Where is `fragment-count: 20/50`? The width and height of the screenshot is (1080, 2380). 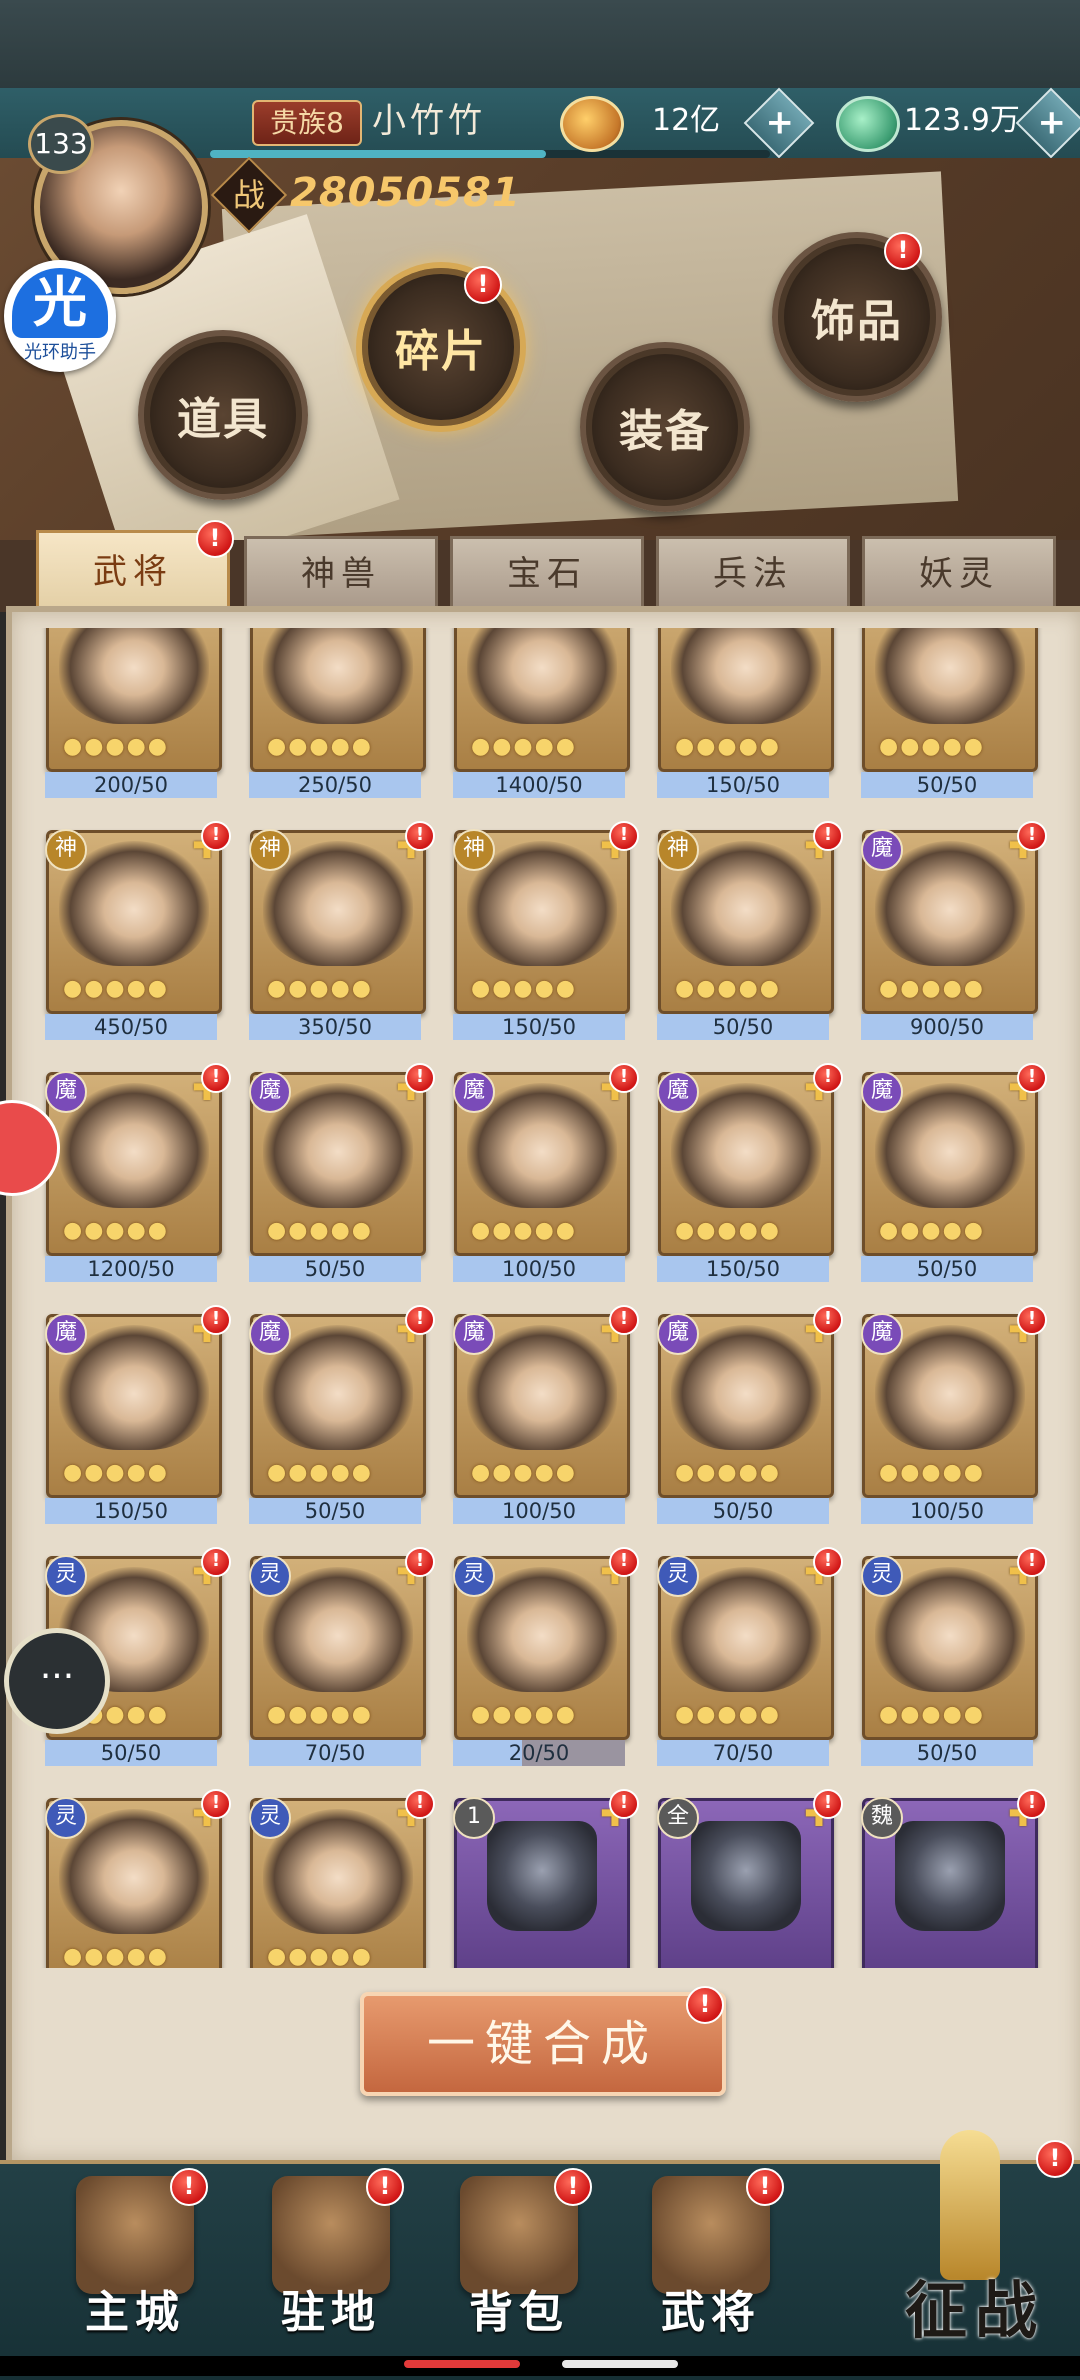
fragment-count: 20/50 is located at coordinates (539, 1753).